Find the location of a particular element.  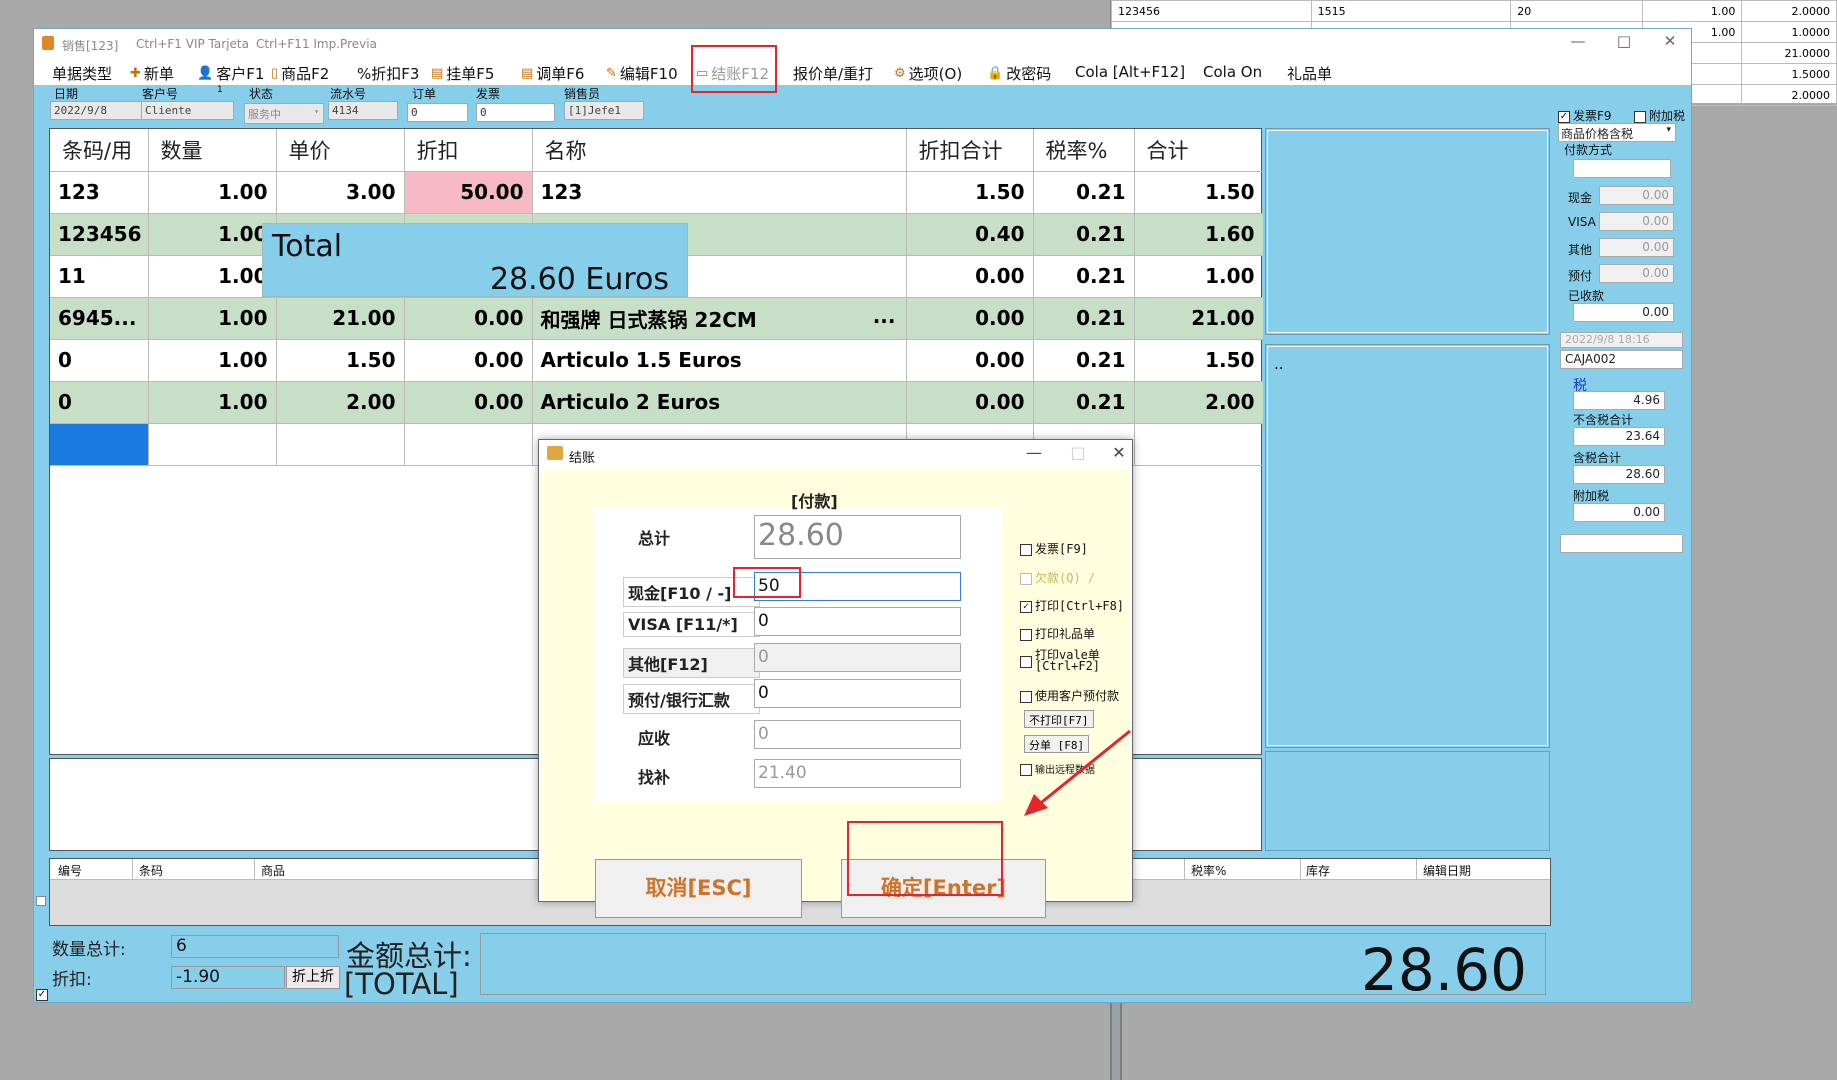

toolbar-item-3: ▯ 商品F2 is located at coordinates (300, 73).